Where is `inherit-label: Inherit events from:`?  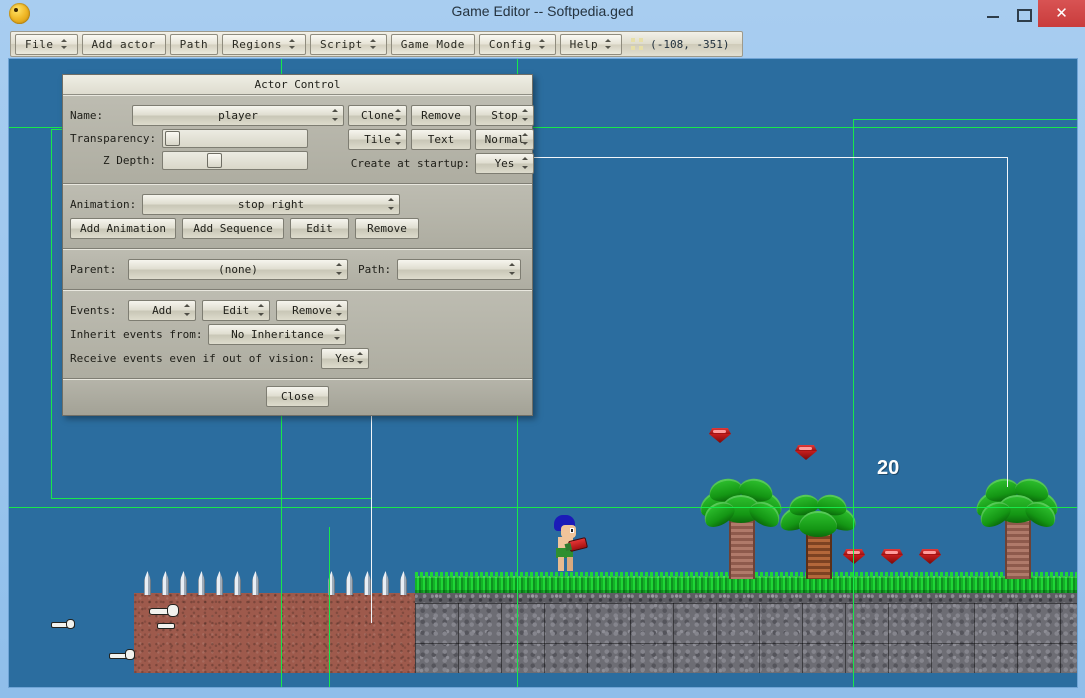 inherit-label: Inherit events from: is located at coordinates (136, 334).